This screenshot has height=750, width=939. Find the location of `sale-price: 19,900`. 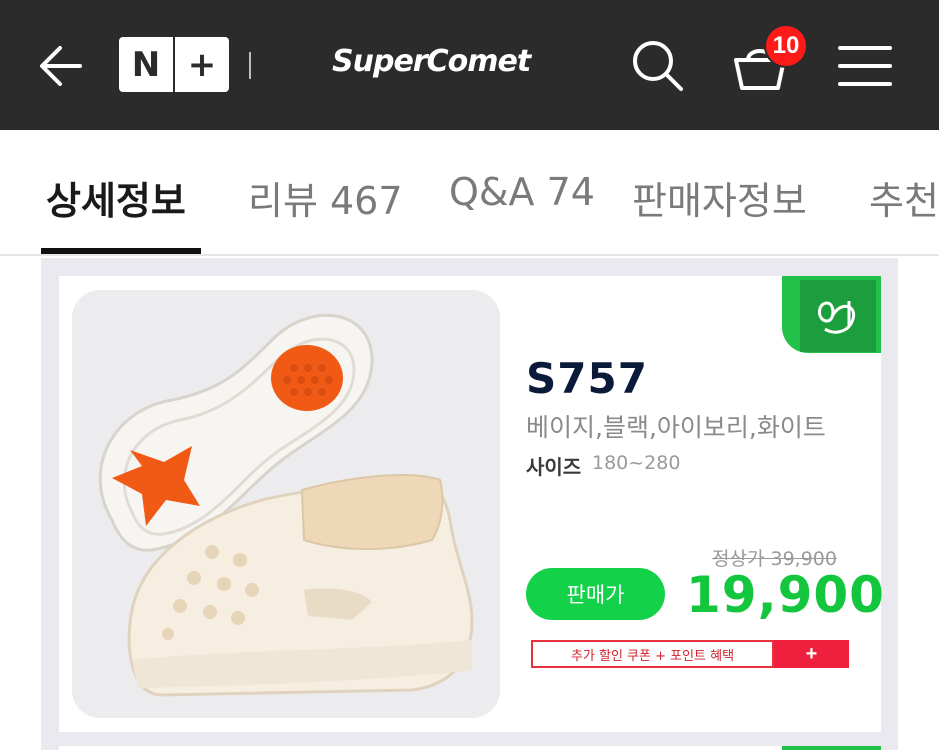

sale-price: 19,900 is located at coordinates (785, 595).